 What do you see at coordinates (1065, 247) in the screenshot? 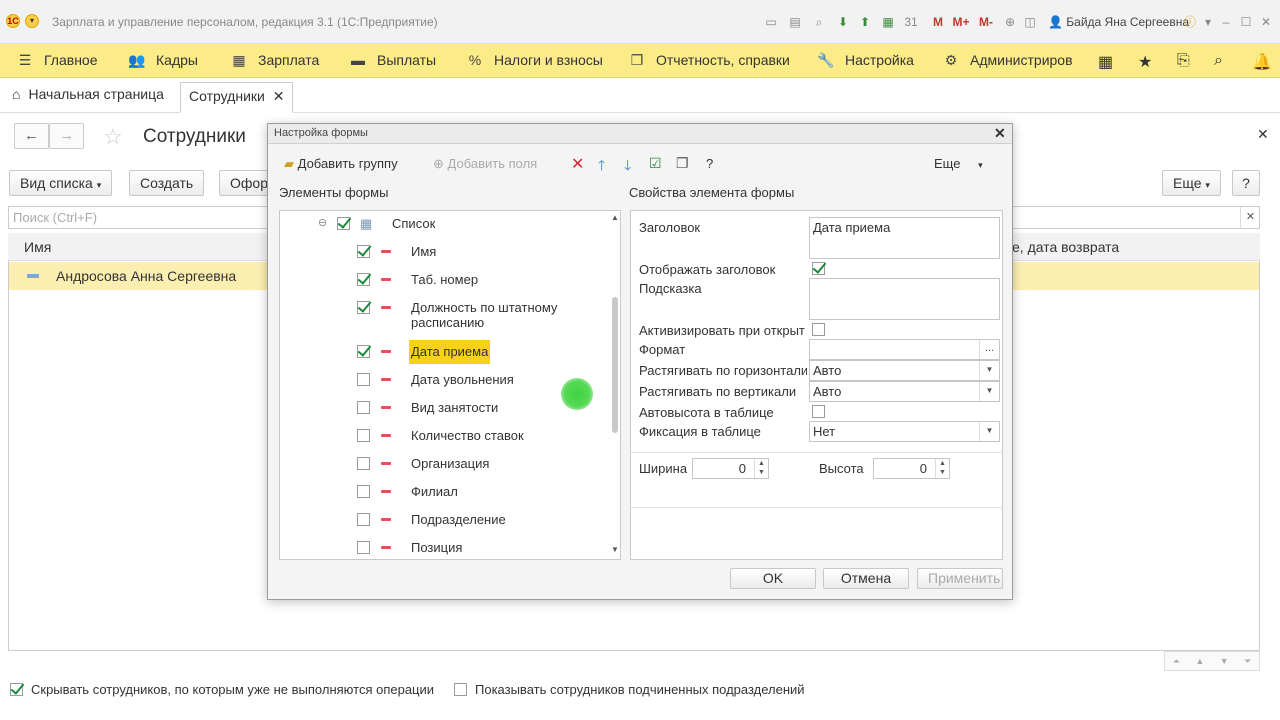
I see `column-return-date-header: е, дата возврата` at bounding box center [1065, 247].